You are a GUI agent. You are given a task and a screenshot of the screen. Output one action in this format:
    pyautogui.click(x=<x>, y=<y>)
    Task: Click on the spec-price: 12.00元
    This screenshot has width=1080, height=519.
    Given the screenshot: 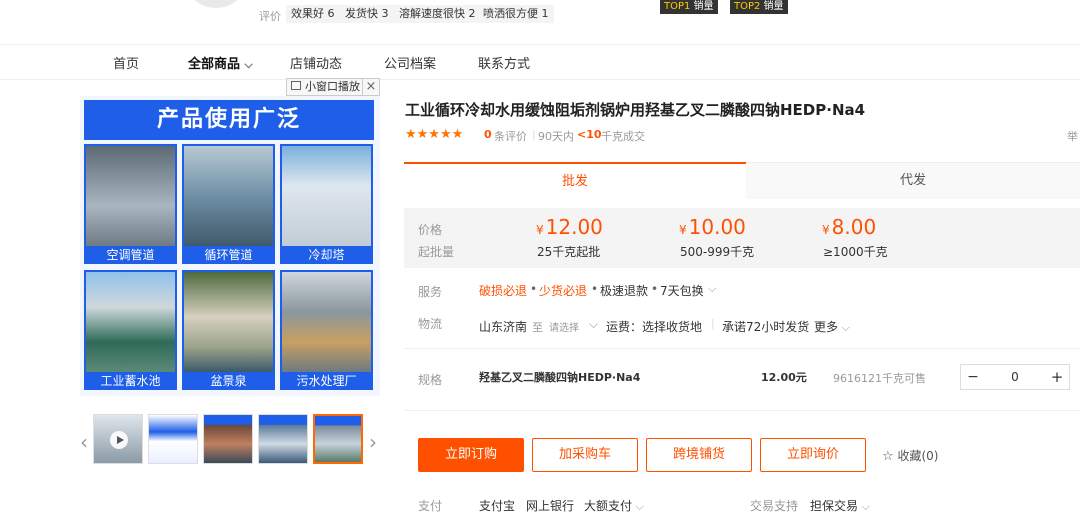 What is the action you would take?
    pyautogui.click(x=784, y=377)
    